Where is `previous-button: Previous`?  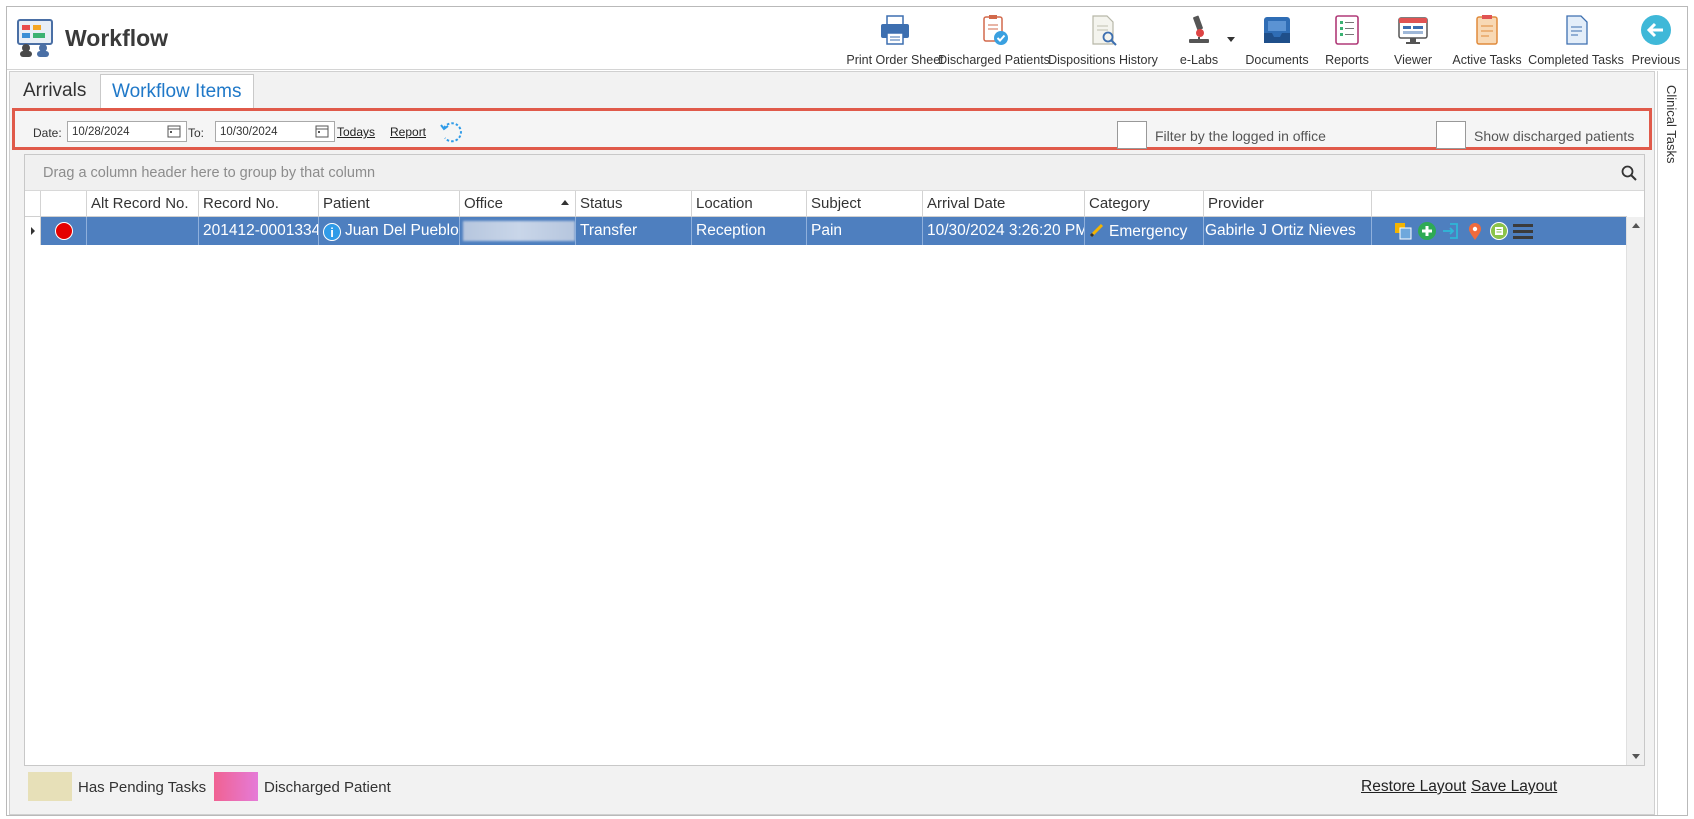 previous-button: Previous is located at coordinates (1656, 39).